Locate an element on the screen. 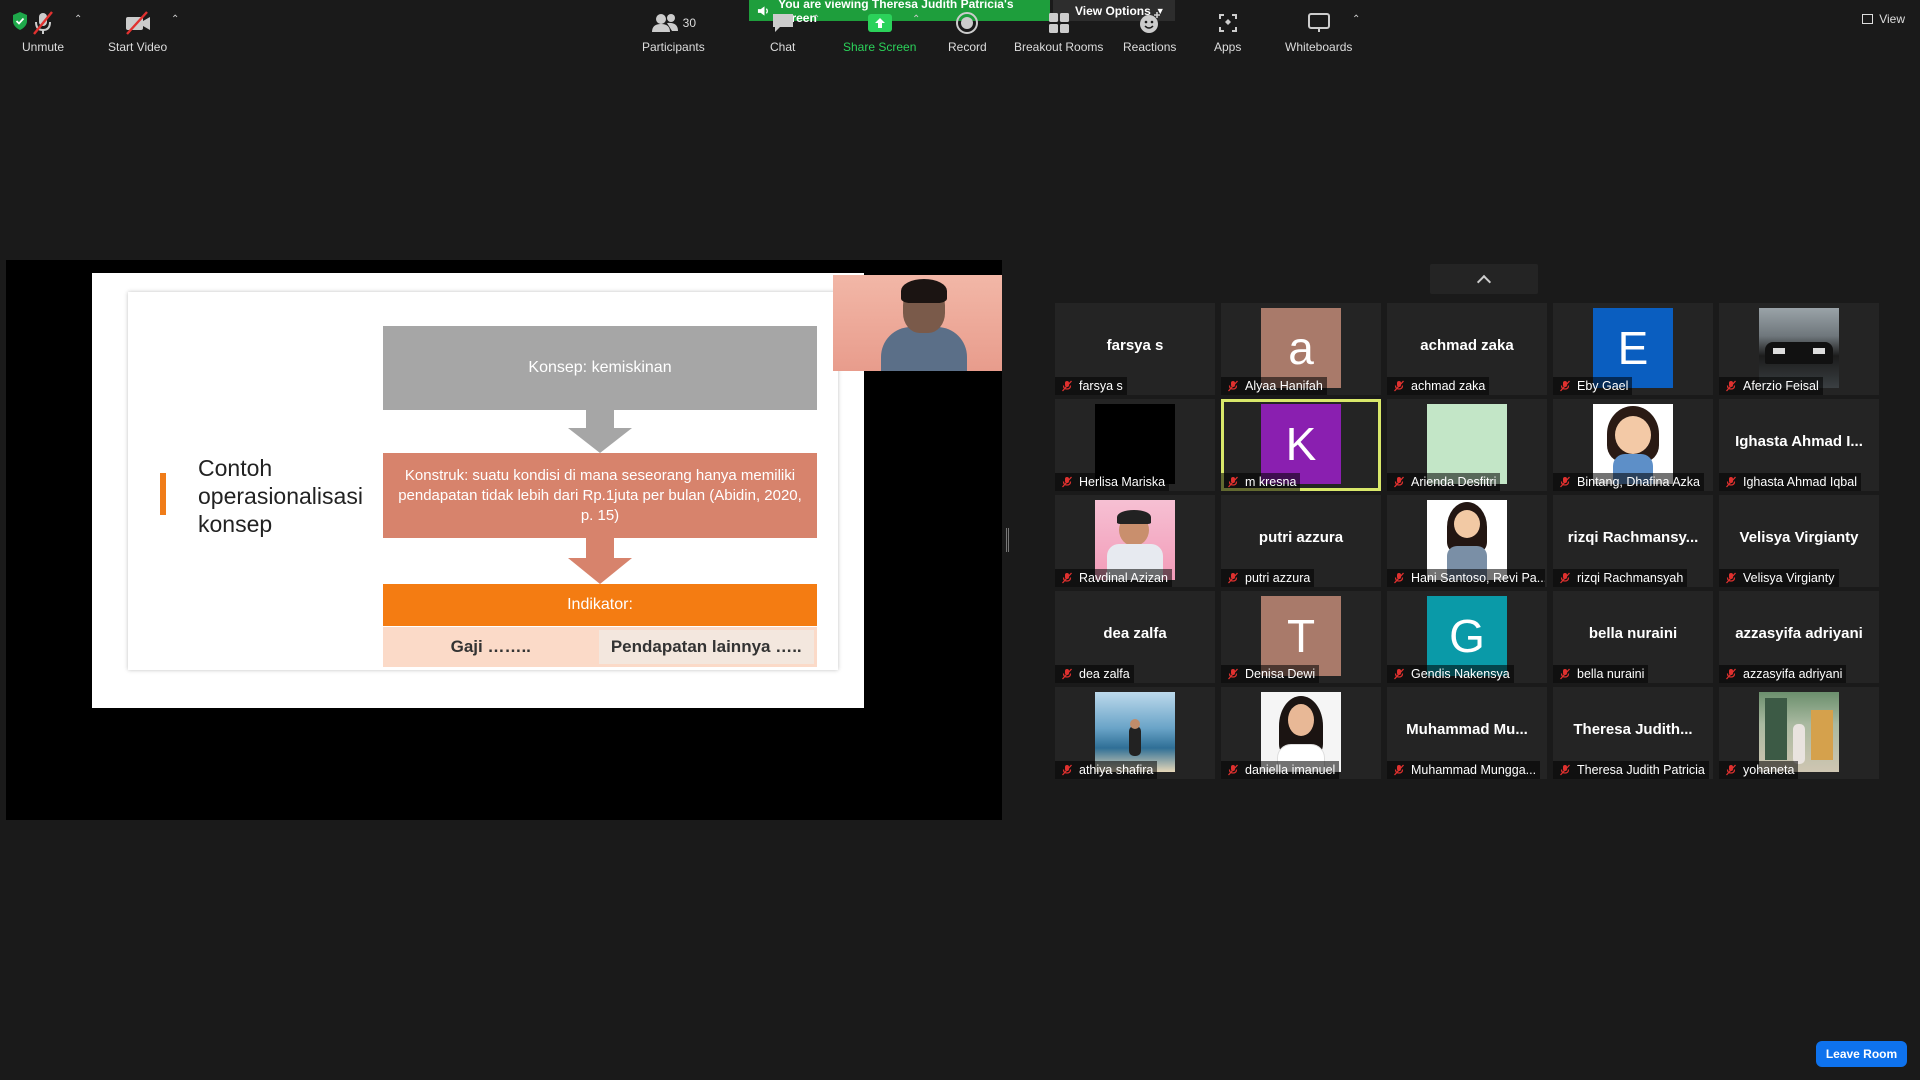 This screenshot has width=1920, height=1080. participant-name-label: Aferzio Feisal is located at coordinates (1771, 386).